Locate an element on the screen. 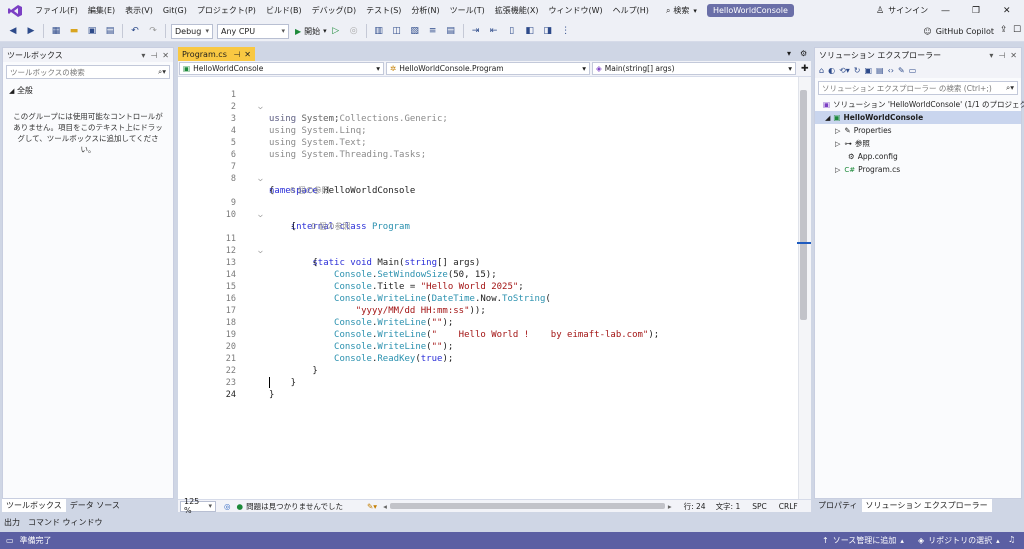 This screenshot has height=549, width=1024. comment-icon: ▤ is located at coordinates (451, 31).